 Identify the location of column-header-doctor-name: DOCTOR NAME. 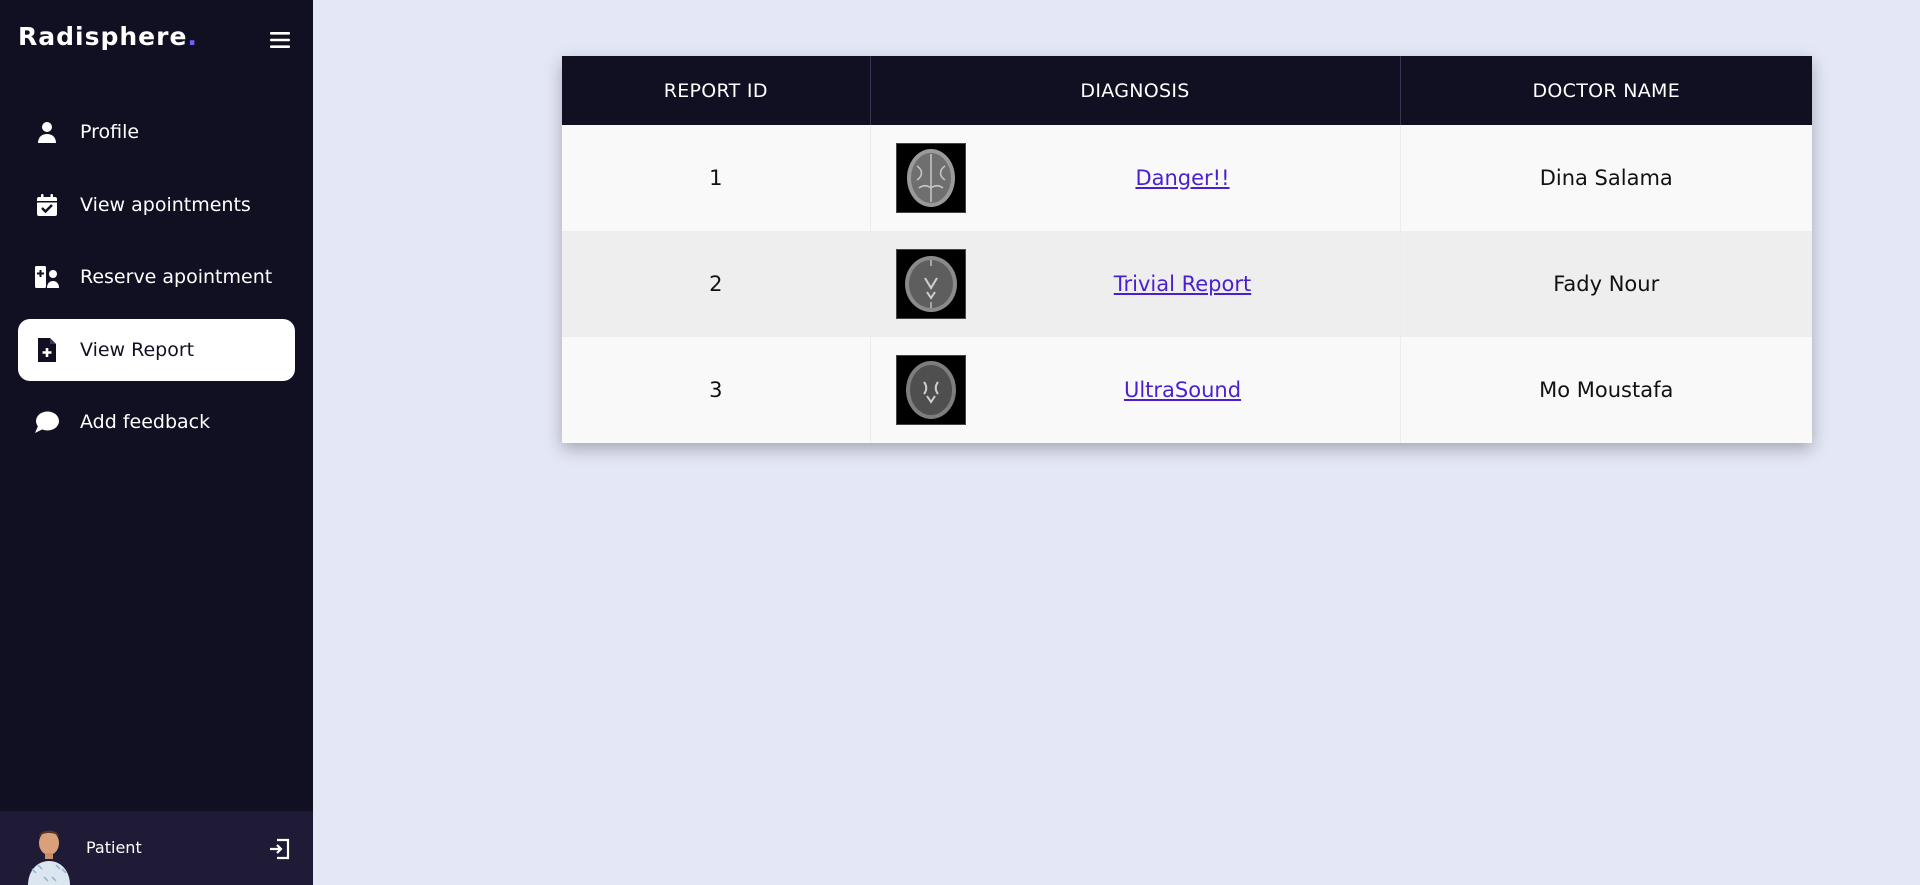
(1606, 90).